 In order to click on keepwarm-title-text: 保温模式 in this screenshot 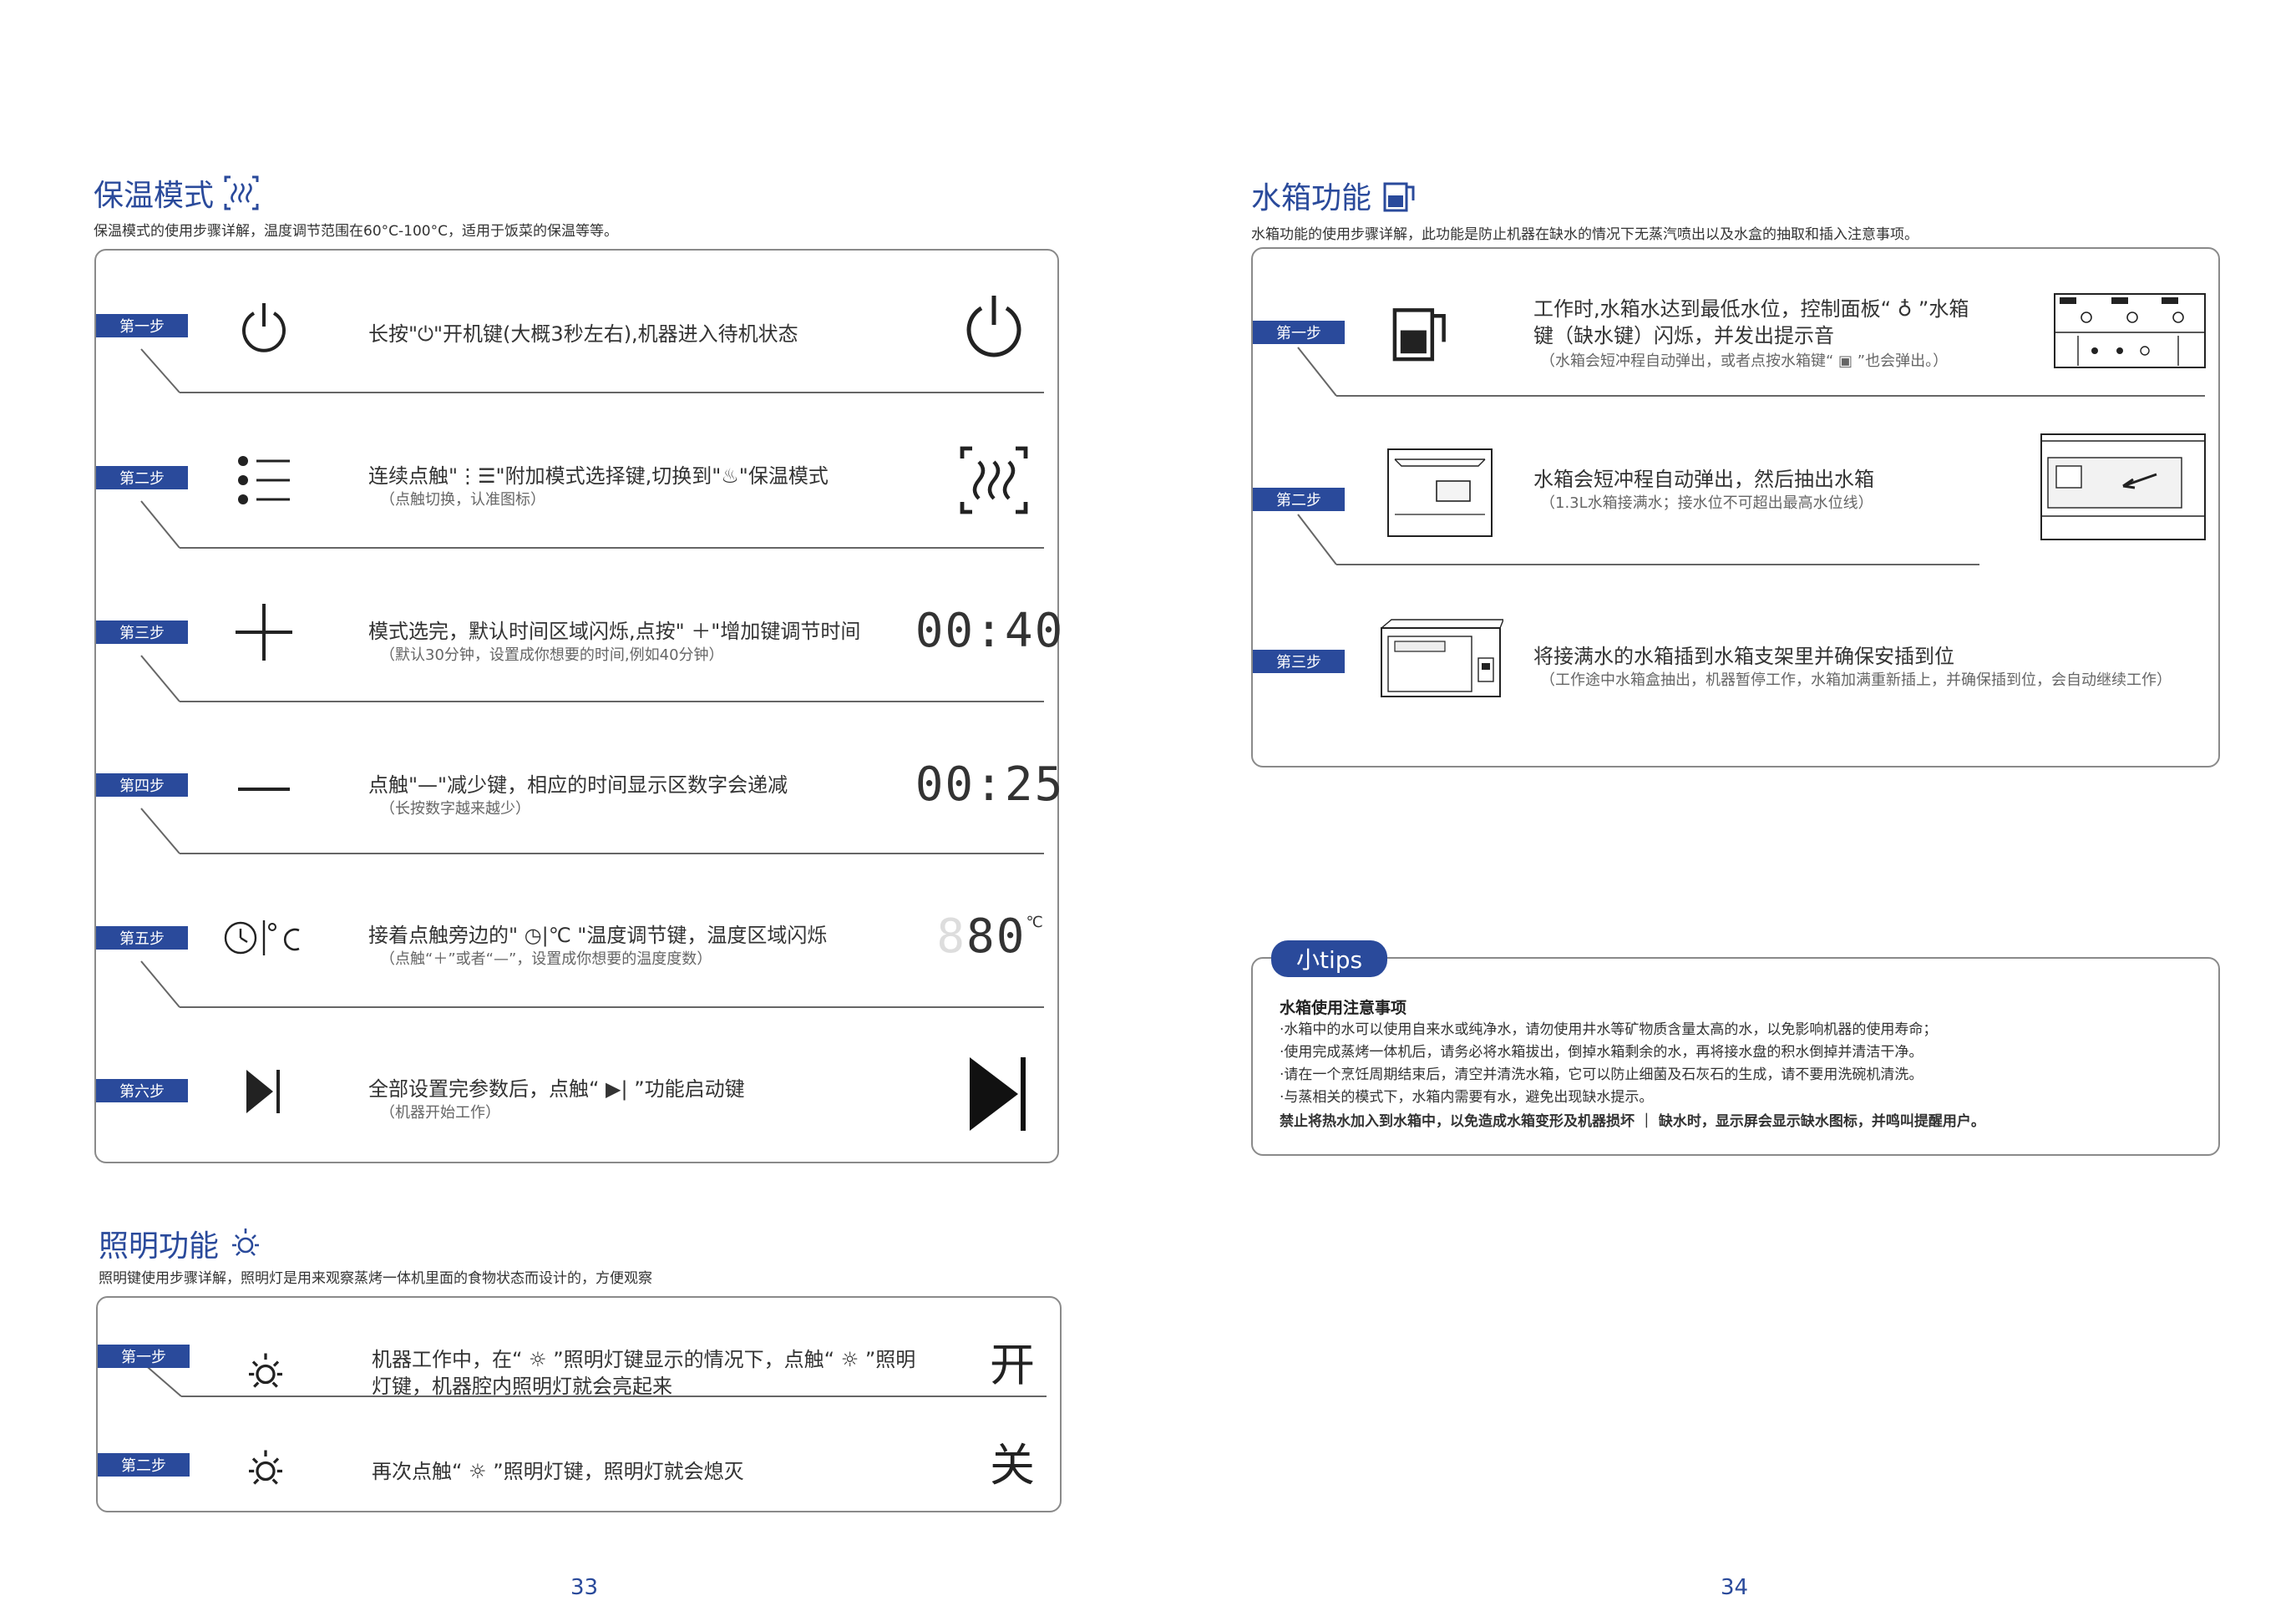, I will do `click(154, 196)`.